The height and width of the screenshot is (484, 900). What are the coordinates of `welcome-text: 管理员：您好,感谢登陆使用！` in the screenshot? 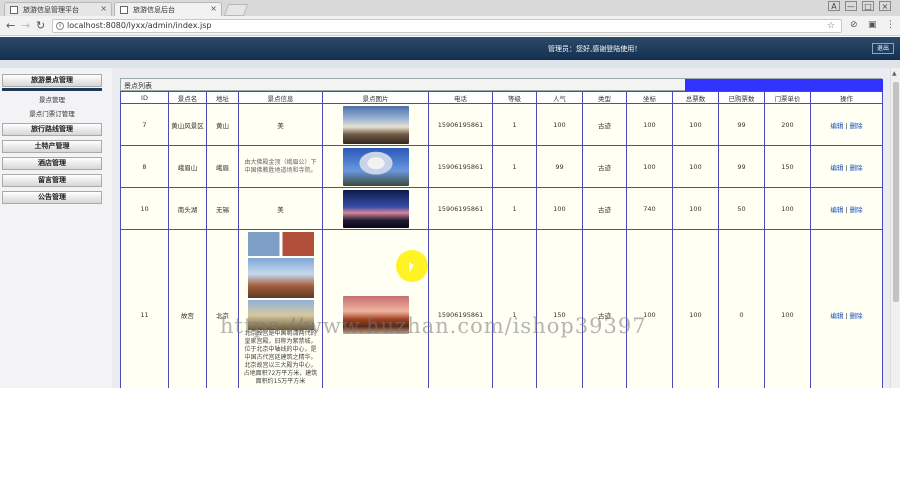 It's located at (595, 49).